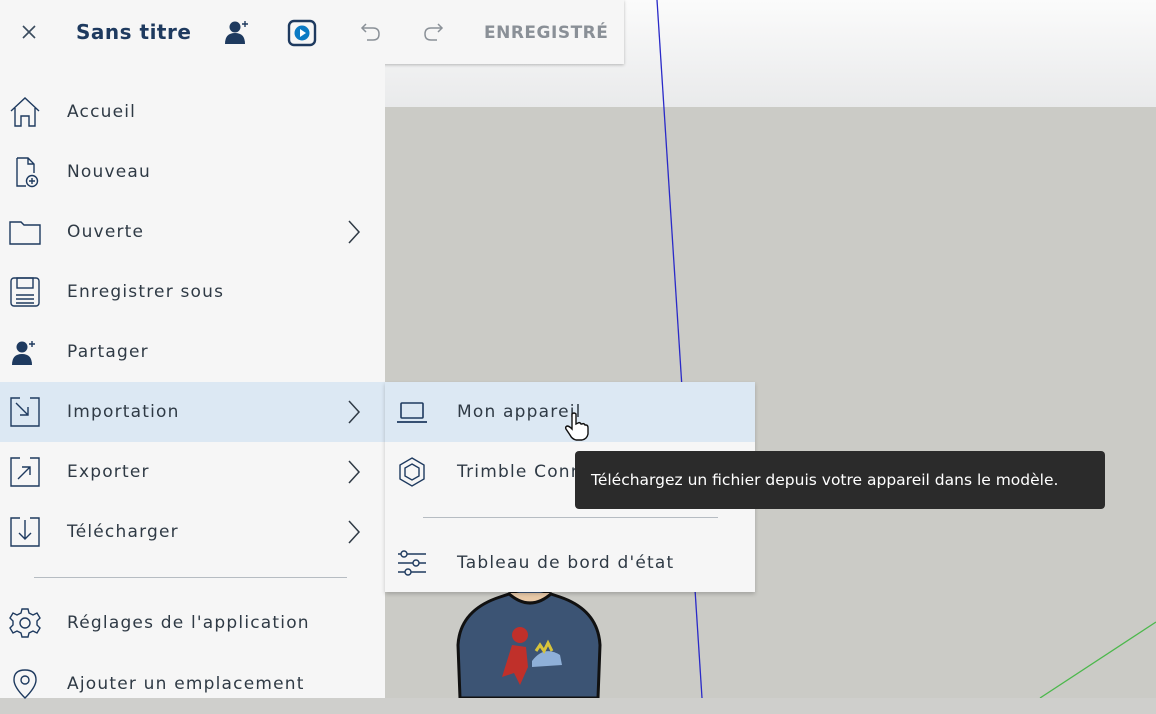 The image size is (1156, 714). Describe the element at coordinates (146, 292) in the screenshot. I see `menu-label: Enregistrer sous` at that location.